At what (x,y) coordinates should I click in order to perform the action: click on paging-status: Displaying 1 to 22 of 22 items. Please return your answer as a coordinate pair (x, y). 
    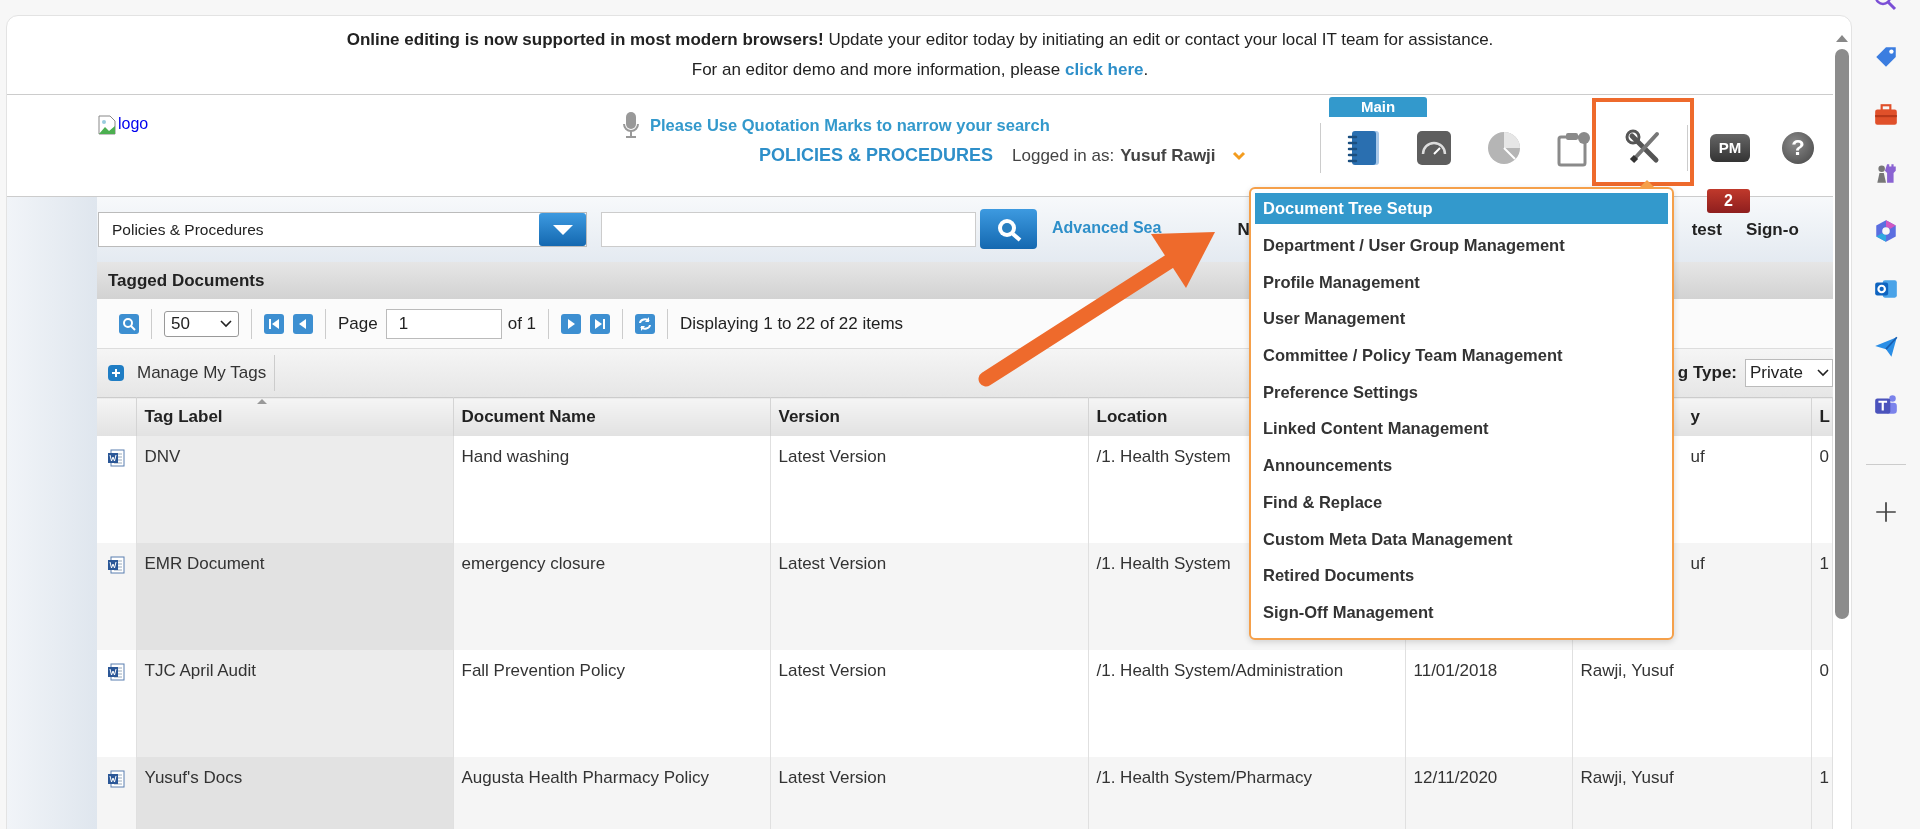
    Looking at the image, I should click on (792, 323).